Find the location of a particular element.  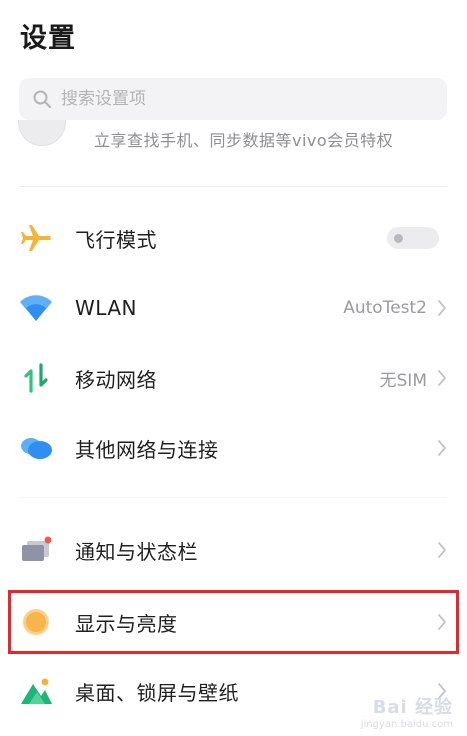

watermark-main: Bai 经验 is located at coordinates (412, 707).